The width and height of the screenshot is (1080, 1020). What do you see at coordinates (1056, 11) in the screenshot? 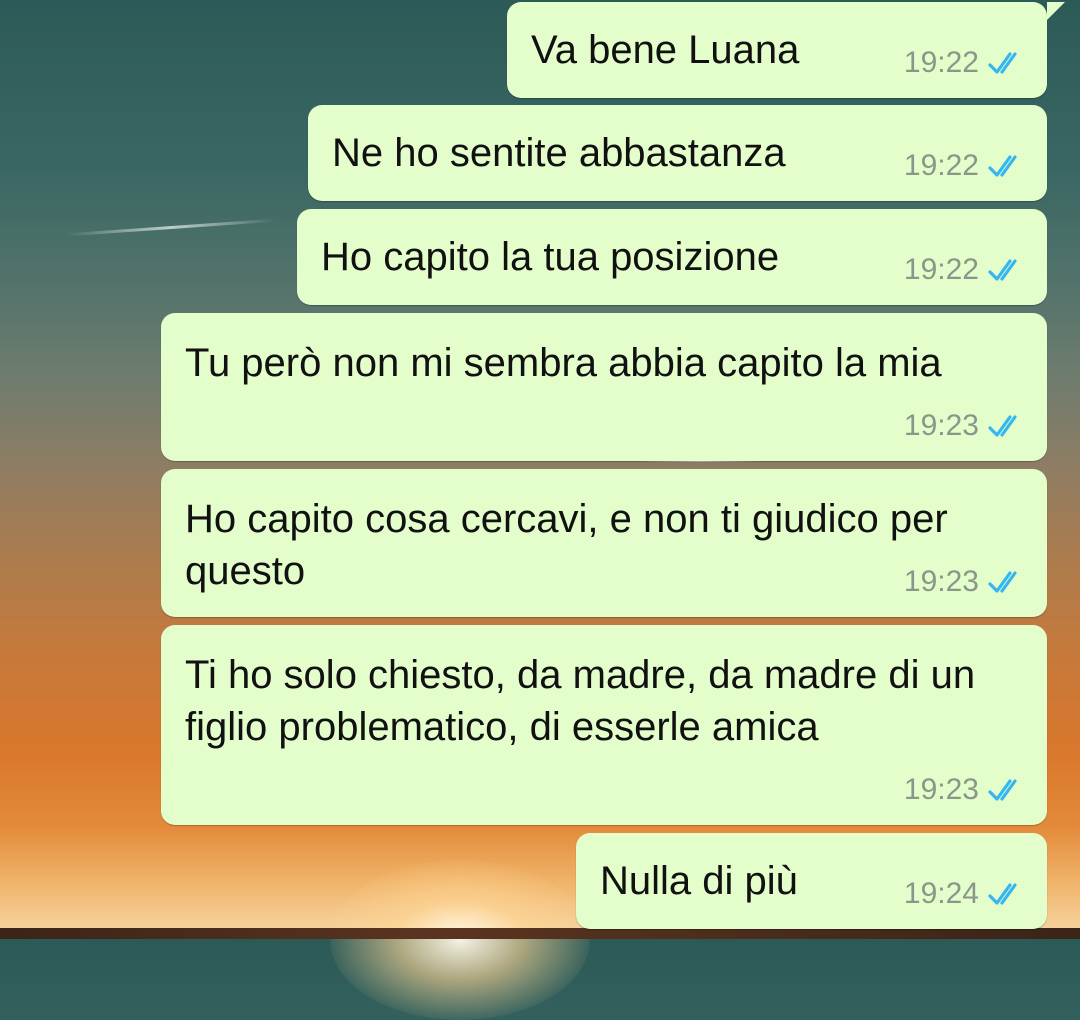
I see `bubble-tail` at bounding box center [1056, 11].